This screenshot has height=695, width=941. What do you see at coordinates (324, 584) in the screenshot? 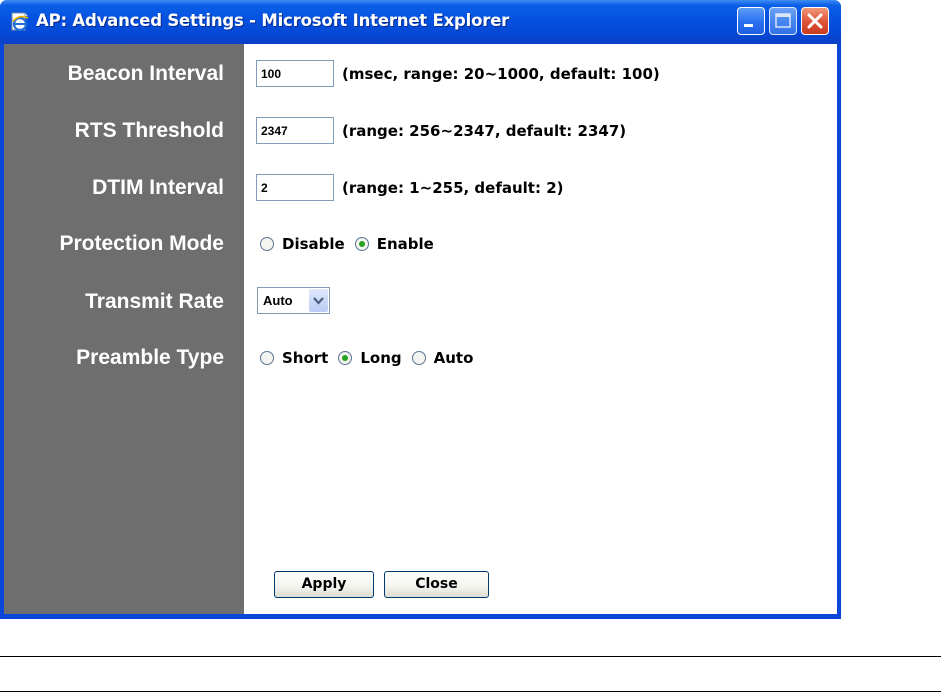
I see `apply-button: Apply` at bounding box center [324, 584].